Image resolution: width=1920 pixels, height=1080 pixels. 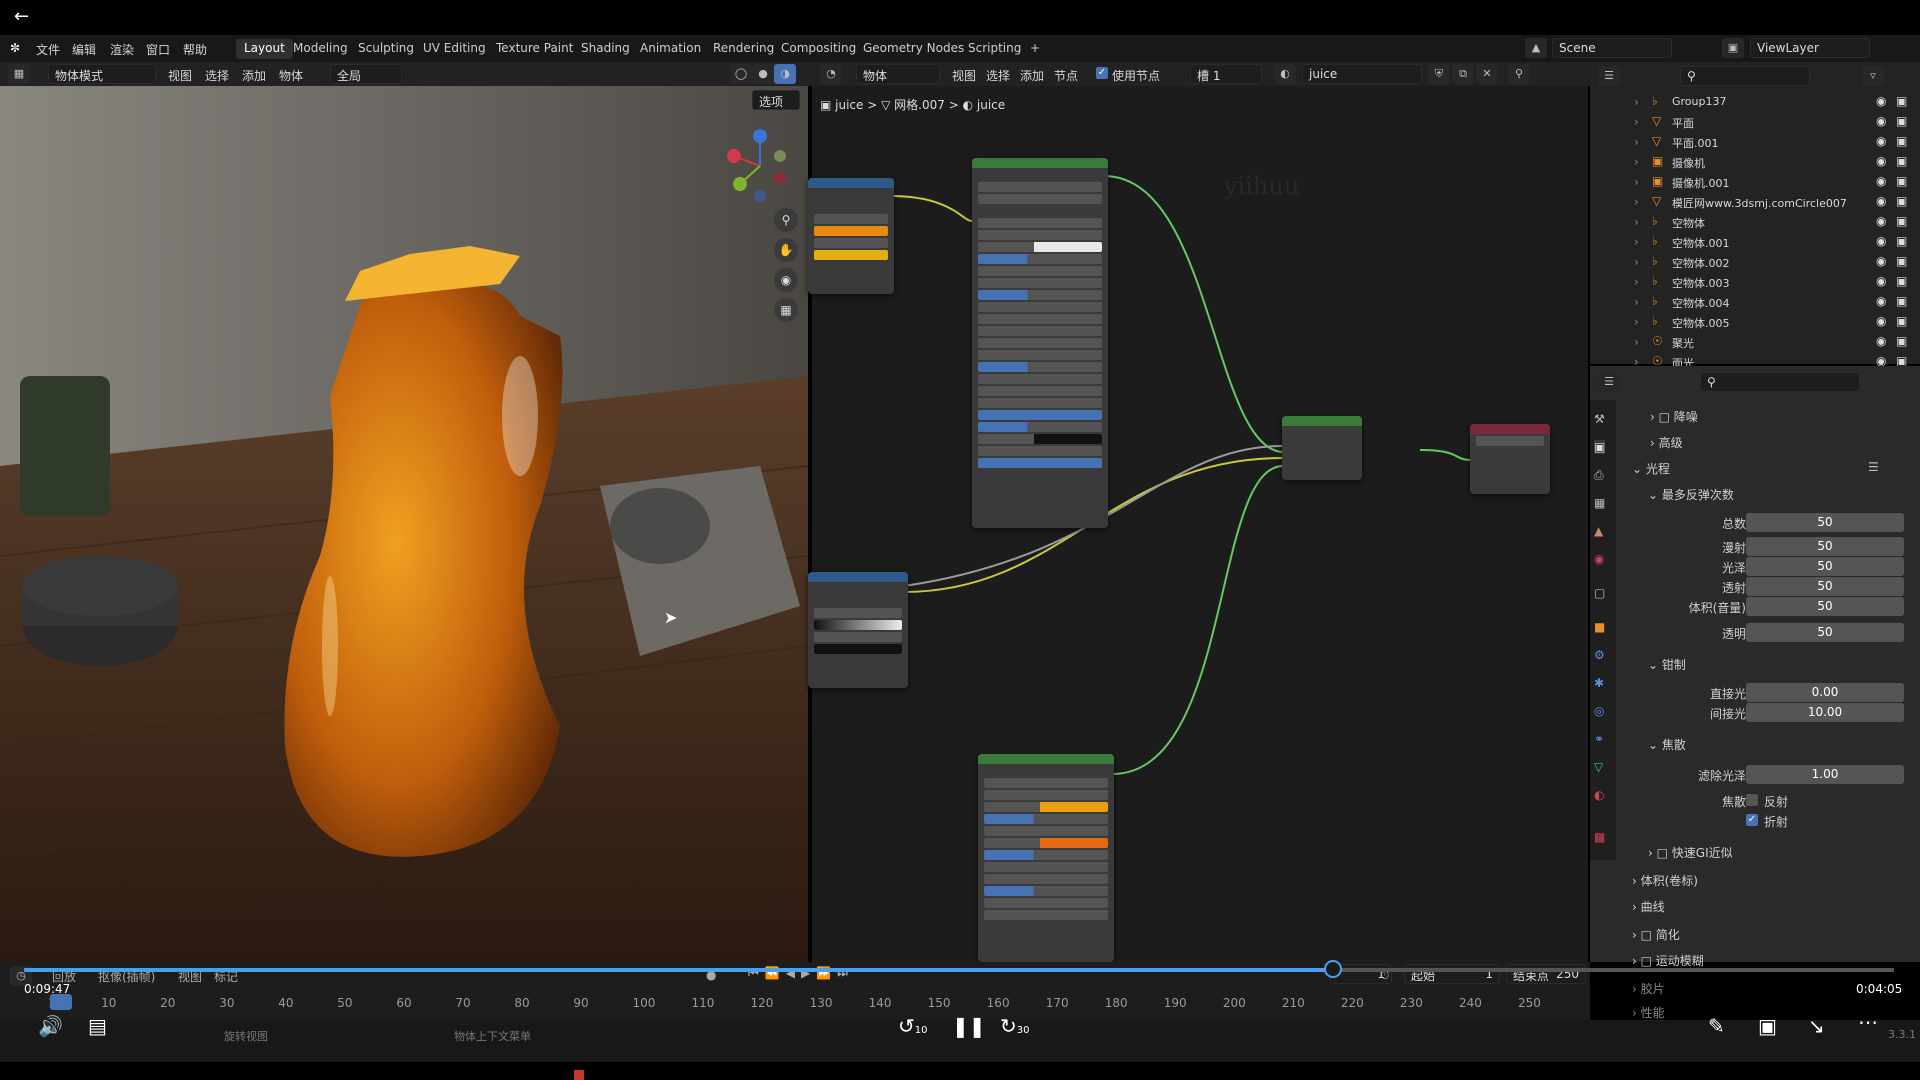 What do you see at coordinates (1600, 447) in the screenshot?
I see `render-tab-icon: ▣` at bounding box center [1600, 447].